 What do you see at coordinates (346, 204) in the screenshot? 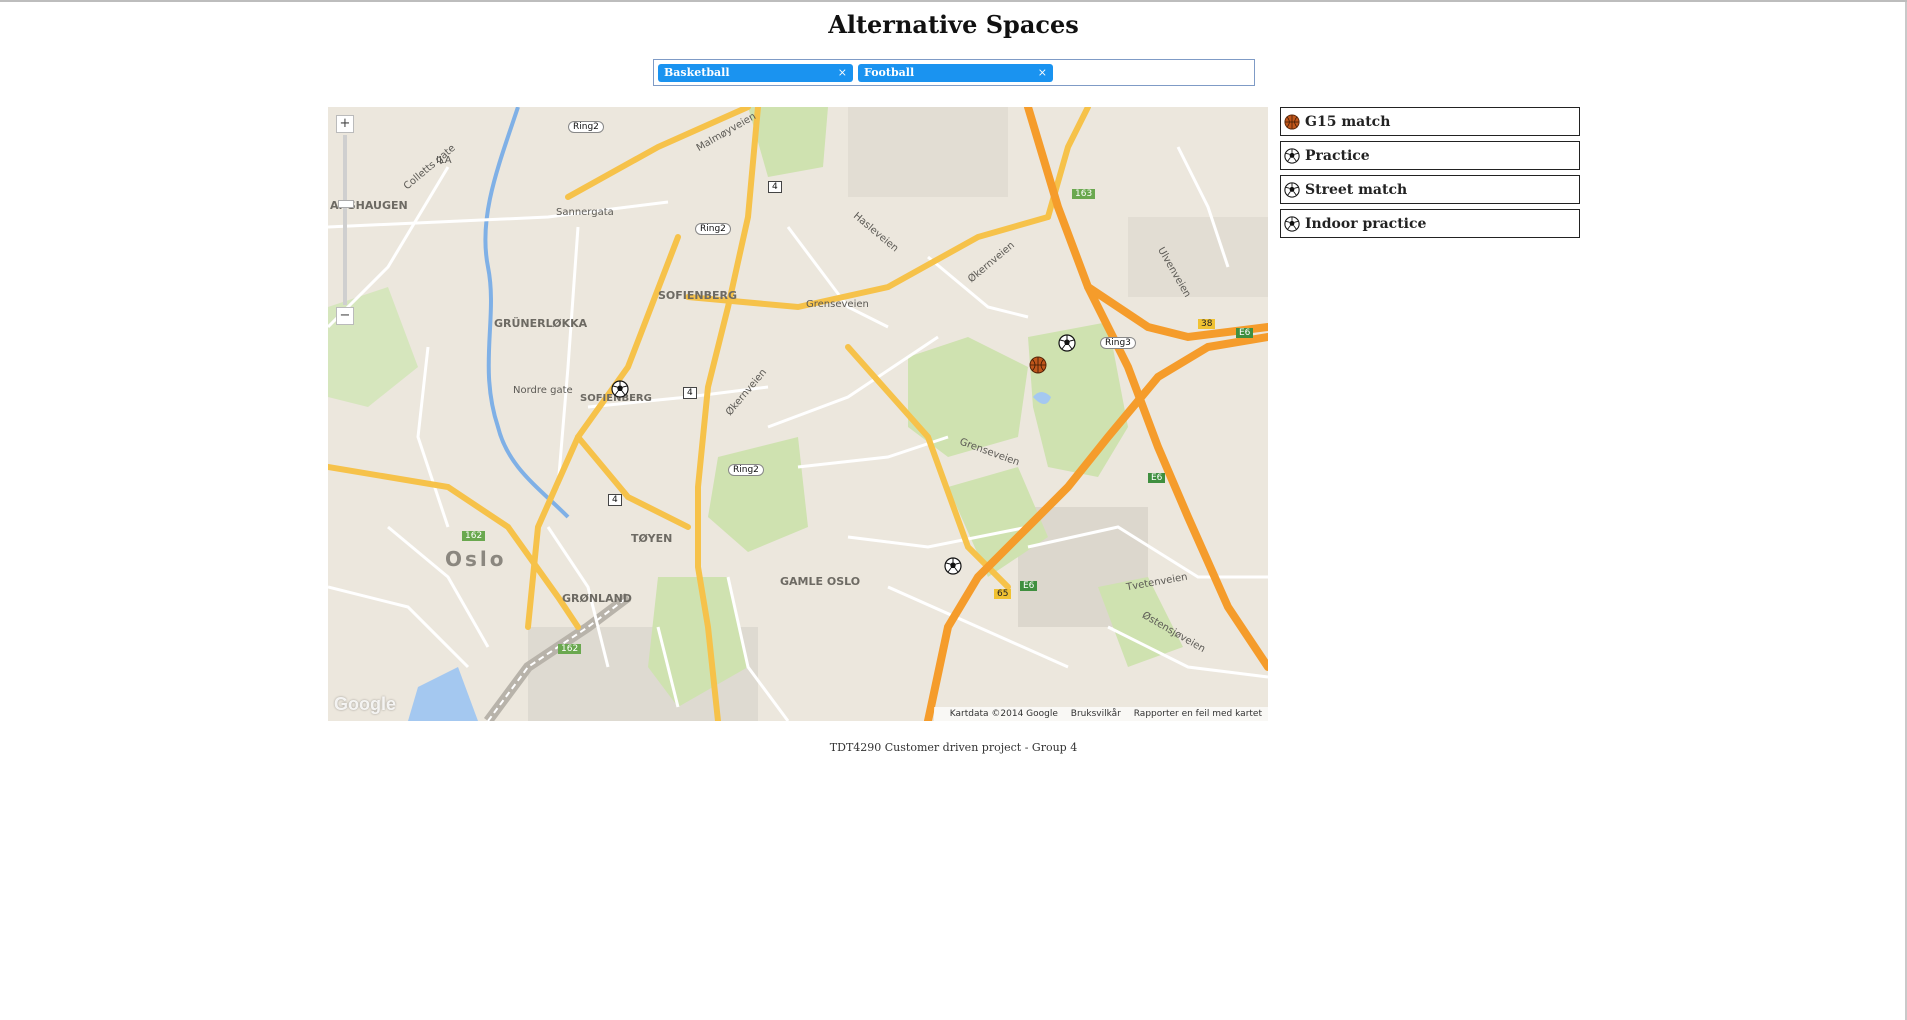
I see `zoom-slider-handle` at bounding box center [346, 204].